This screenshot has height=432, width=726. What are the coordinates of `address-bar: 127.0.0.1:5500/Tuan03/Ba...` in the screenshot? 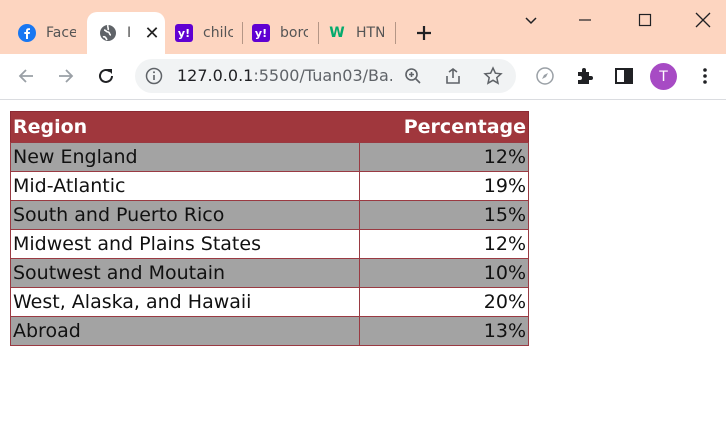 It's located at (325, 76).